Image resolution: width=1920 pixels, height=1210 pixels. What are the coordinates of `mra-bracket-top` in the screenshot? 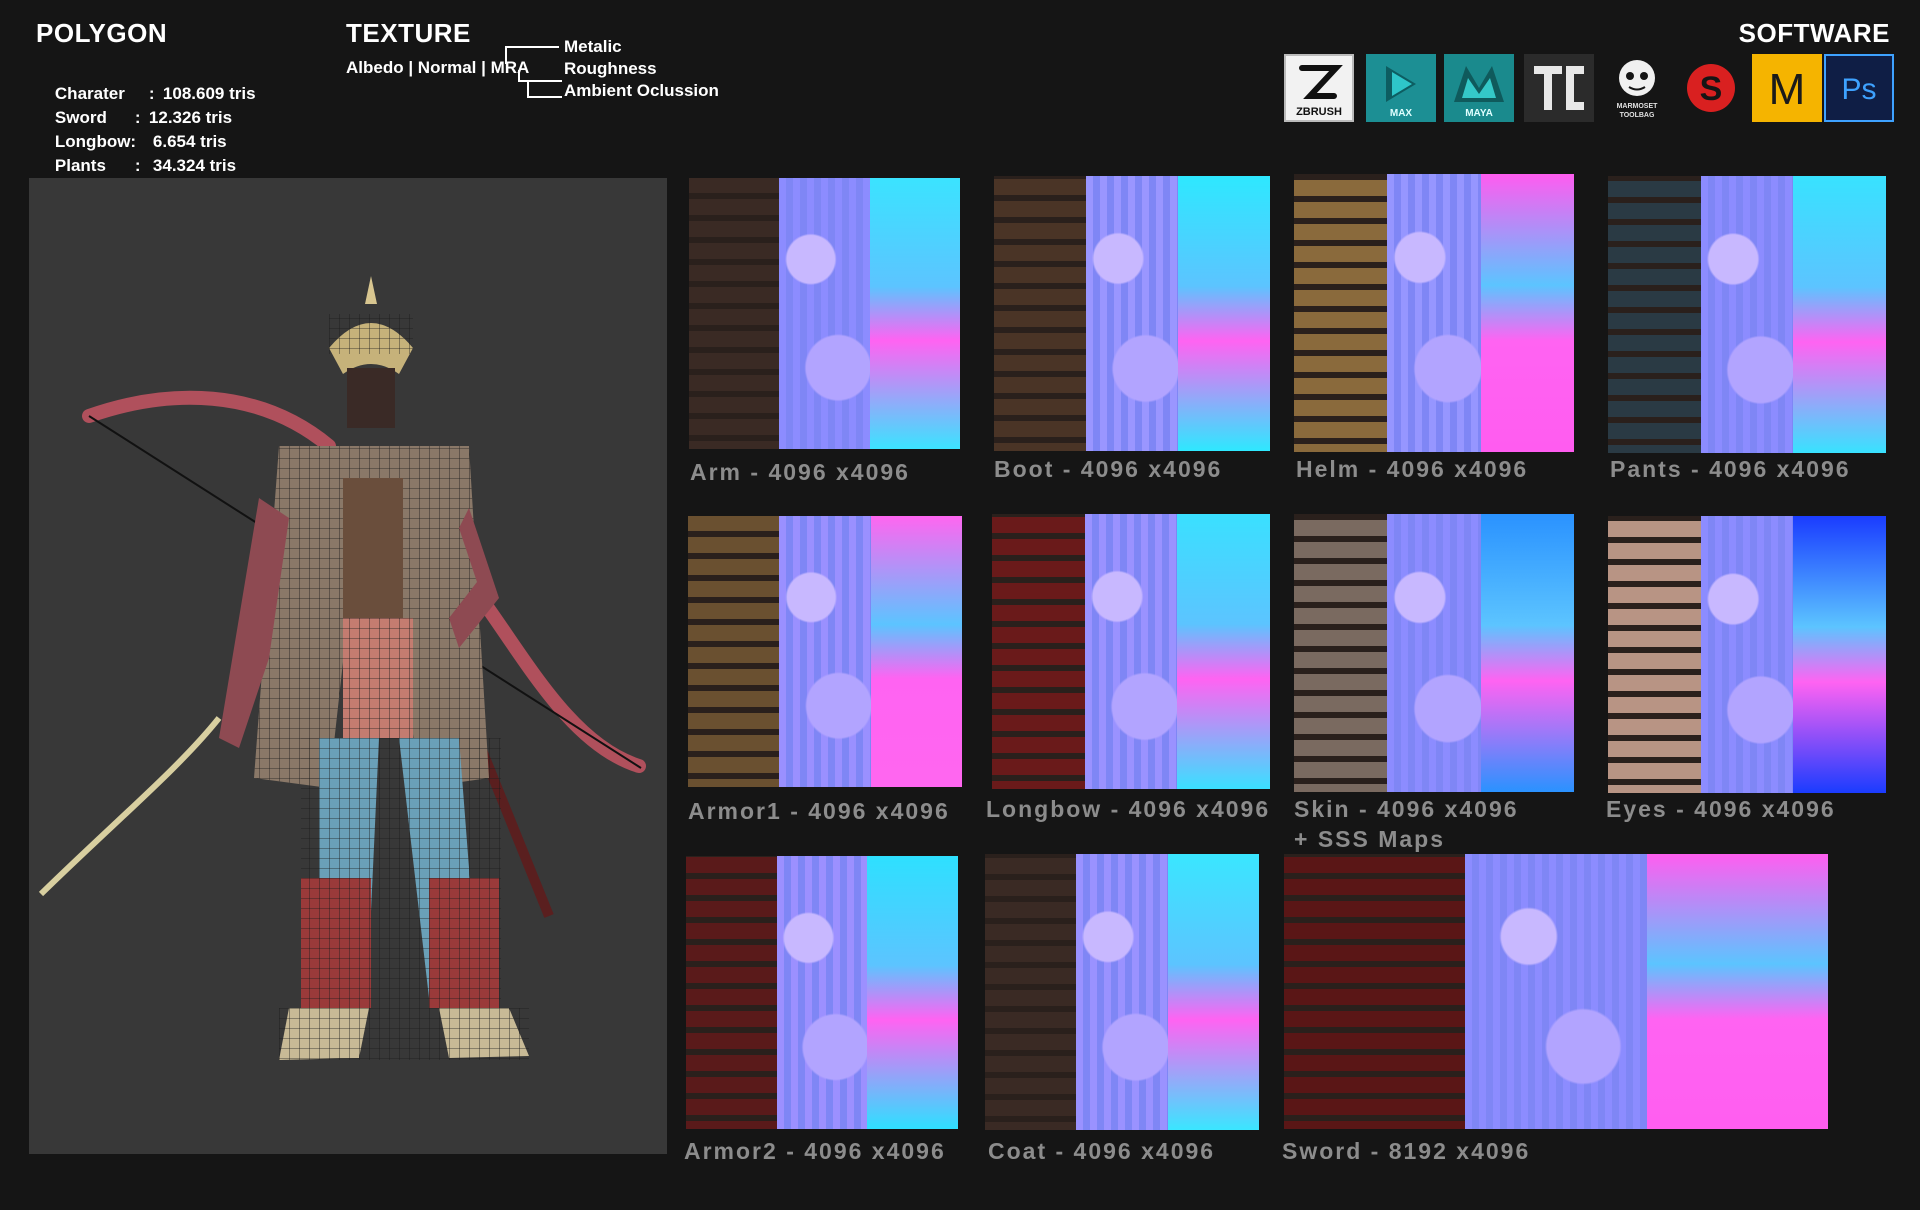 It's located at (532, 55).